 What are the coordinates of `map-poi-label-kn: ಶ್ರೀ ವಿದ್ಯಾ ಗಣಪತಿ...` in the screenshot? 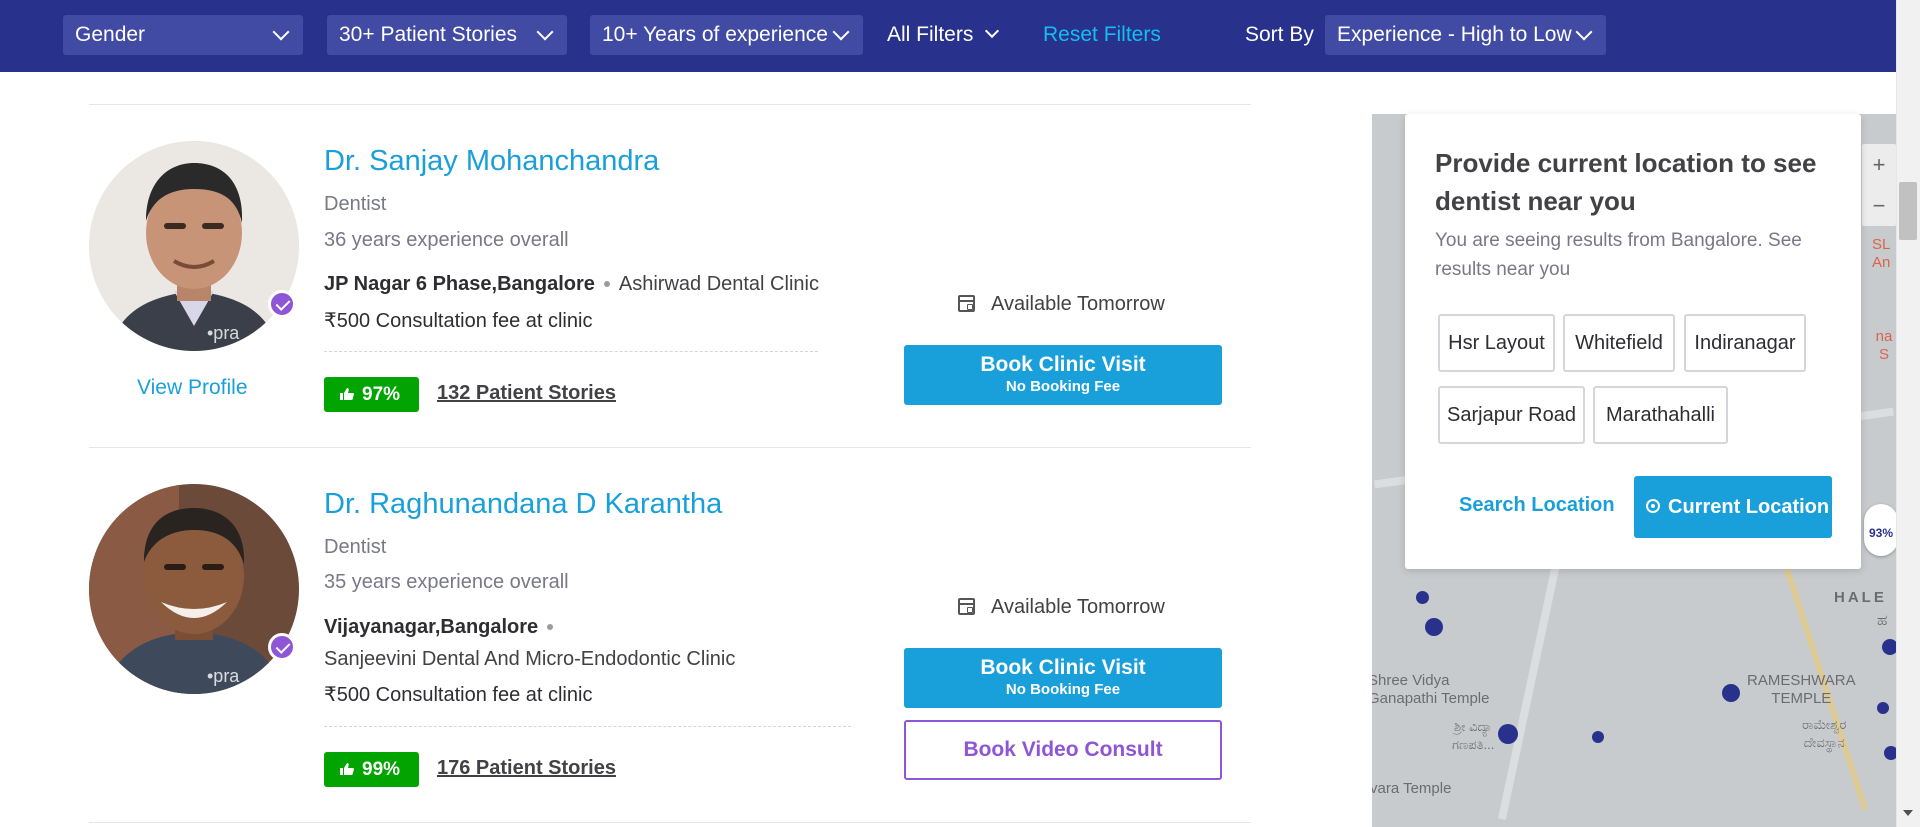 It's located at (1473, 735).